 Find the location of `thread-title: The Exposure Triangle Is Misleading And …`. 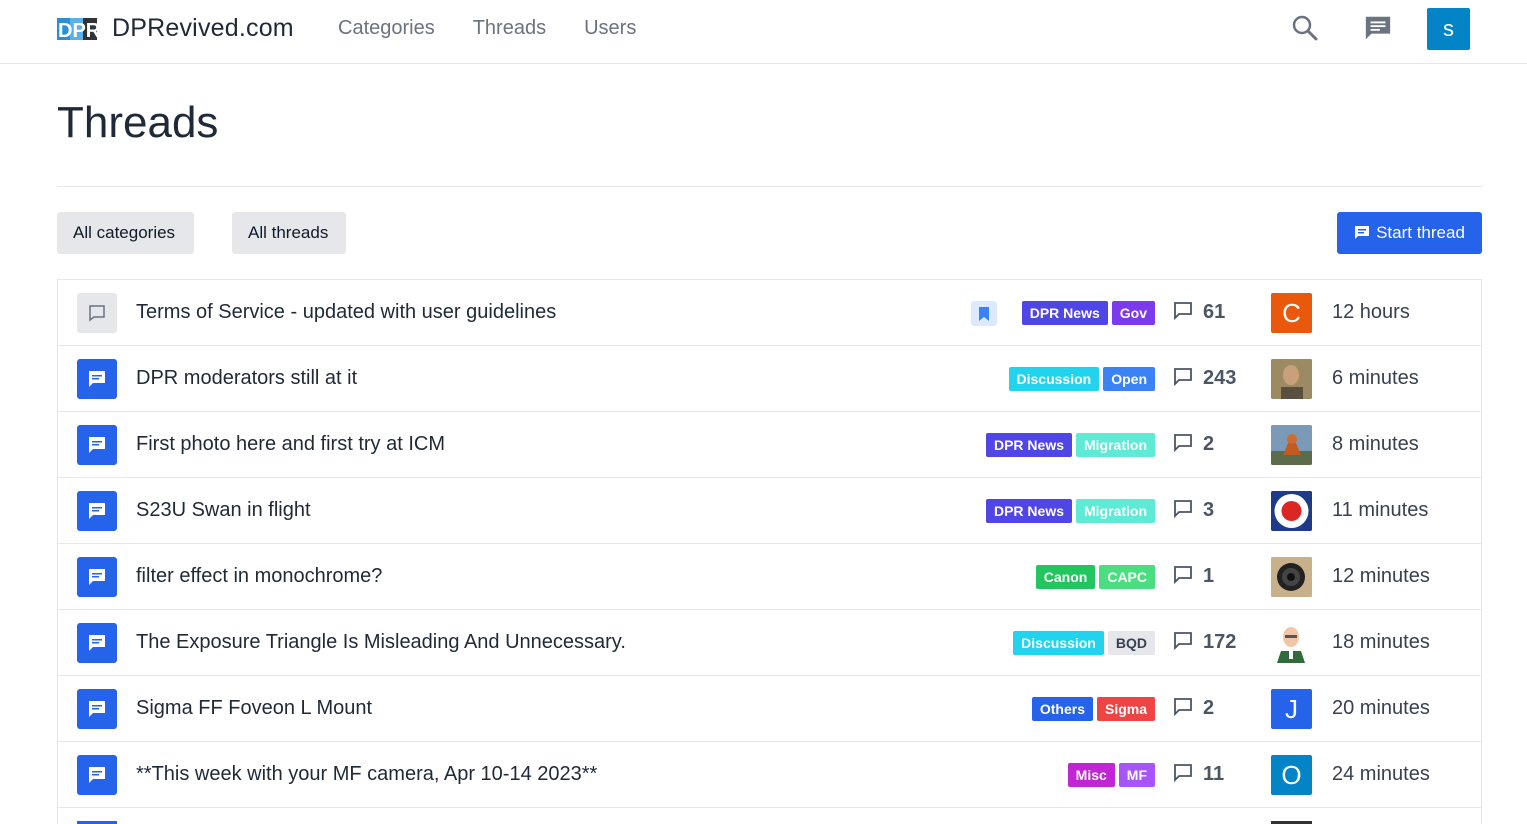

thread-title: The Exposure Triangle Is Misleading And … is located at coordinates (381, 642).